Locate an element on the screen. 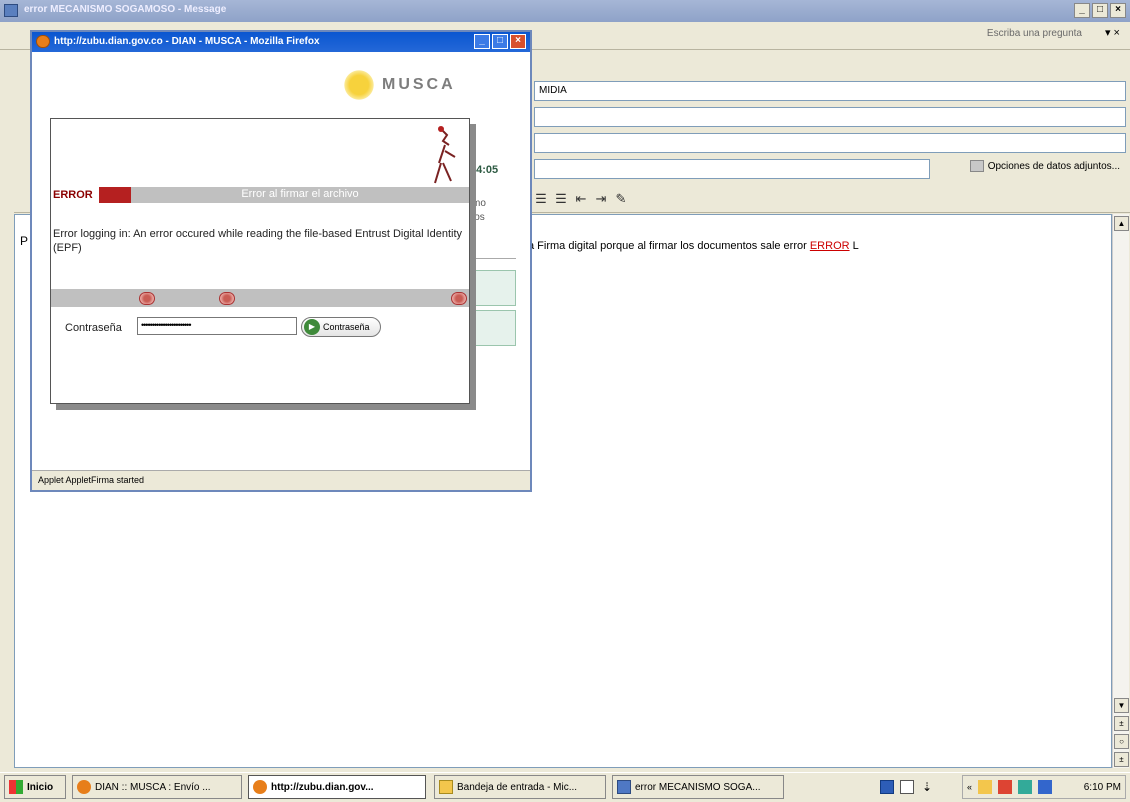  tray-chevron-icon: « is located at coordinates (969, 787).